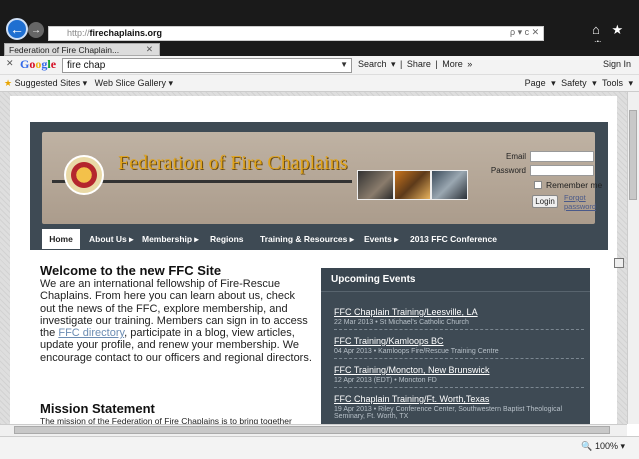 This screenshot has height=459, width=639. I want to click on event-title-link: FFC Training/Moncton, New Brunswick, so click(459, 370).